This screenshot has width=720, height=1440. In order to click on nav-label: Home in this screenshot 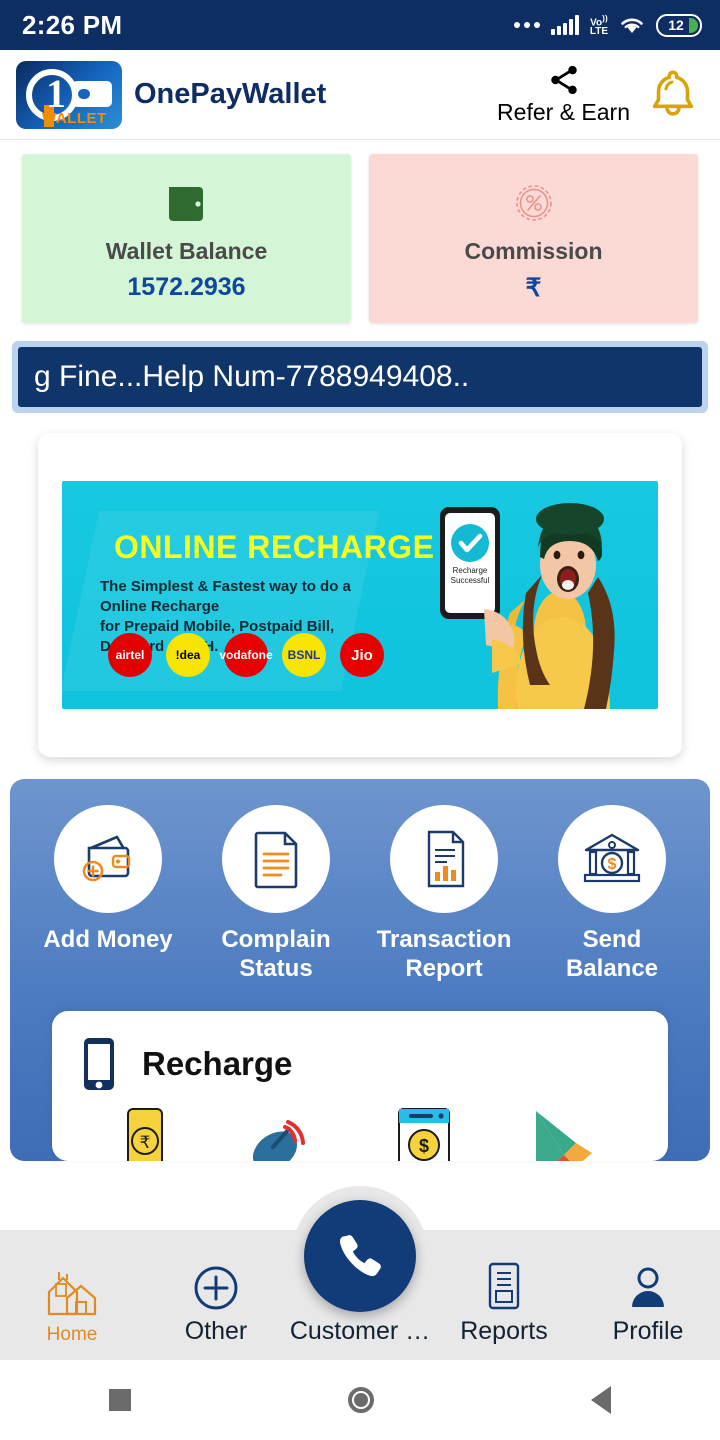, I will do `click(72, 1334)`.